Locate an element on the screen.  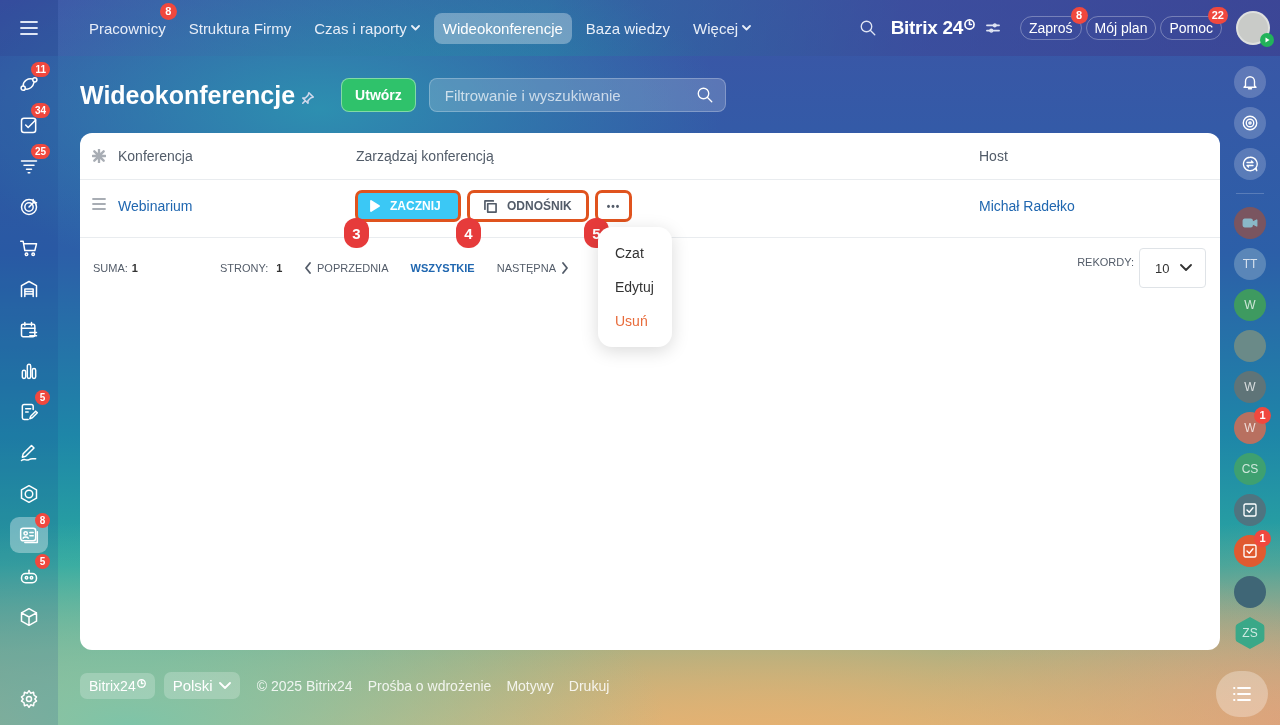
nav-tab: Czas i raporty is located at coordinates (367, 28).